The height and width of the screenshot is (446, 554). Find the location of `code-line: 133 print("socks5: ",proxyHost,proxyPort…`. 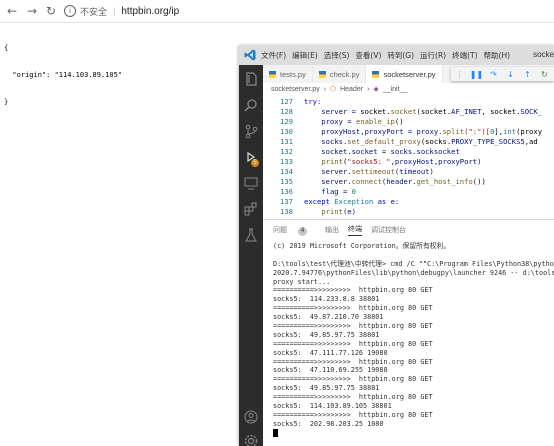

code-line: 133 print("socks5: ",proxyHost,proxyPort… is located at coordinates (408, 162).